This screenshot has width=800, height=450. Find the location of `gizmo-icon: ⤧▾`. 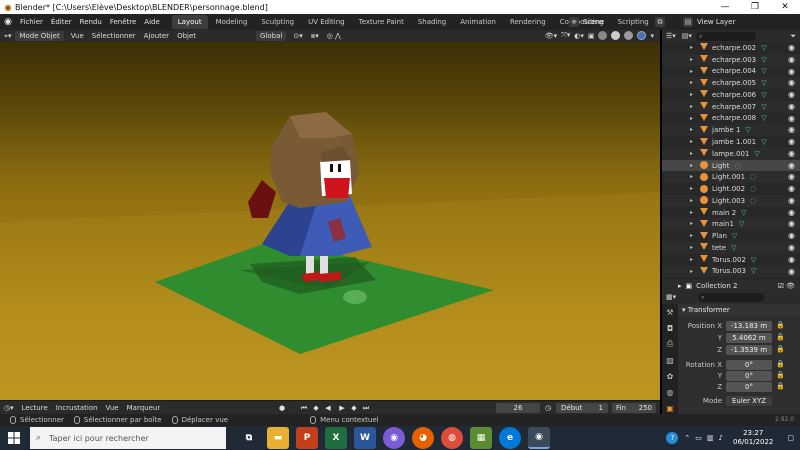

gizmo-icon: ⤧▾ is located at coordinates (565, 35).